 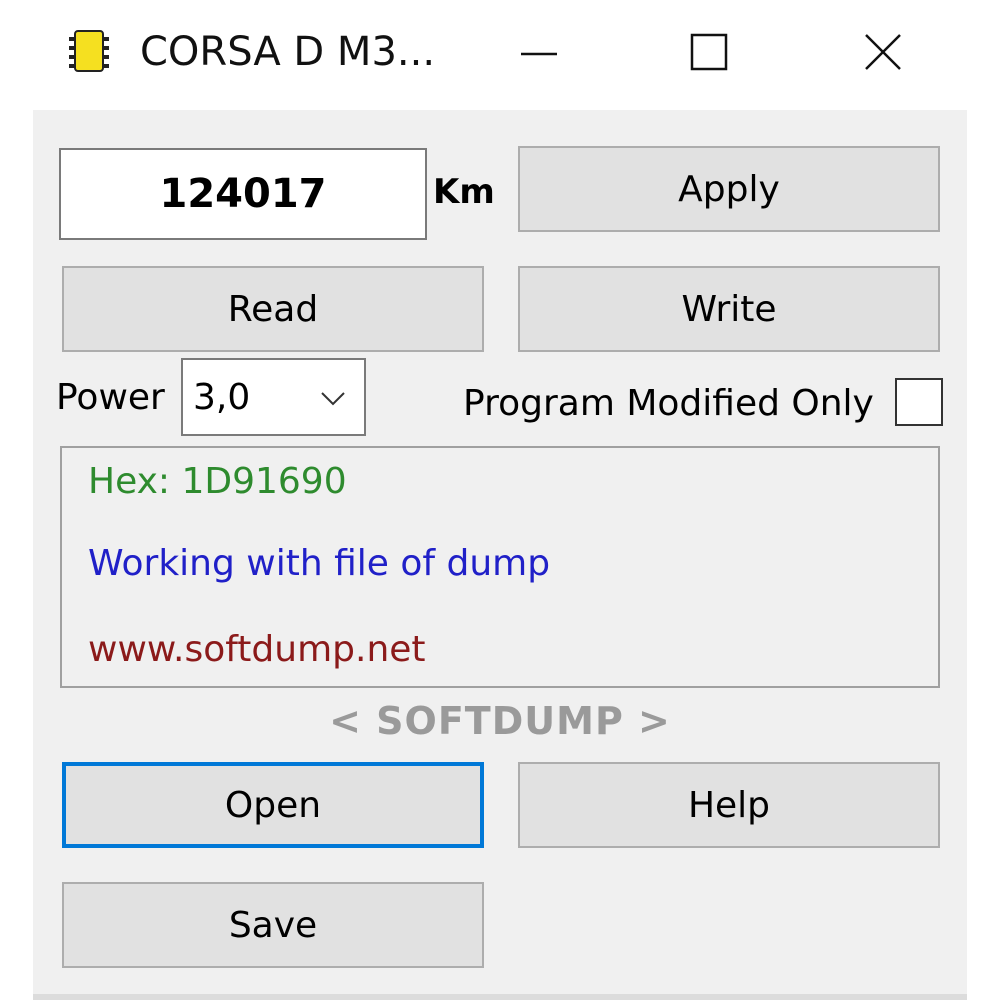 I want to click on minimize-icon, so click(x=539, y=54).